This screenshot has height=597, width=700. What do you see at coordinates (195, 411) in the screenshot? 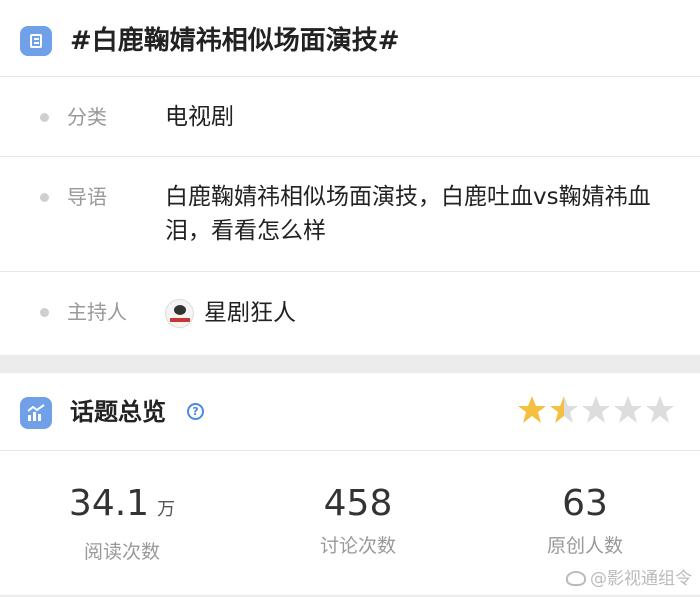
I see `question-circle-icon: ?` at bounding box center [195, 411].